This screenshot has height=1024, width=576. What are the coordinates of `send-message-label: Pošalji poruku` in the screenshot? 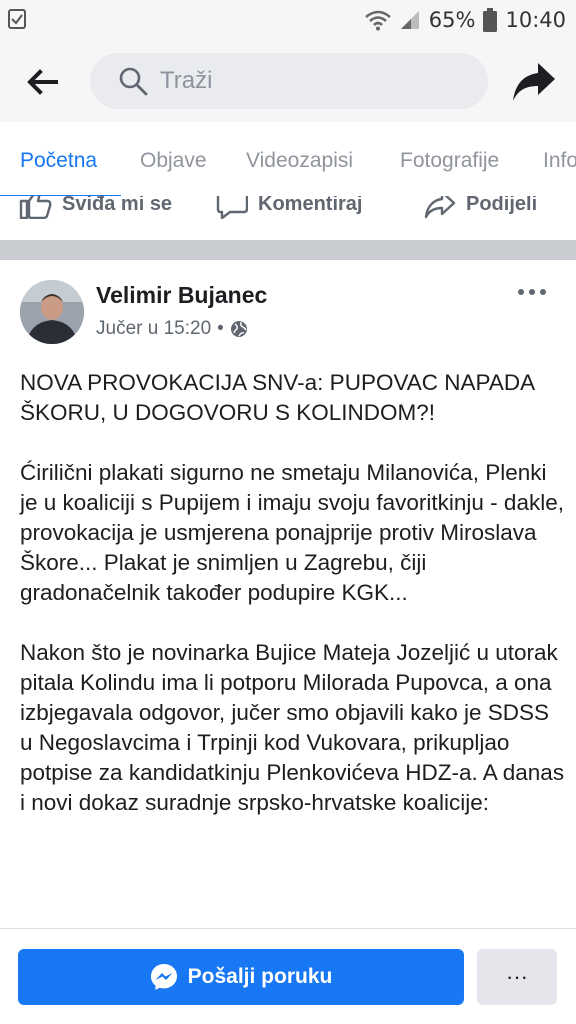 It's located at (260, 976).